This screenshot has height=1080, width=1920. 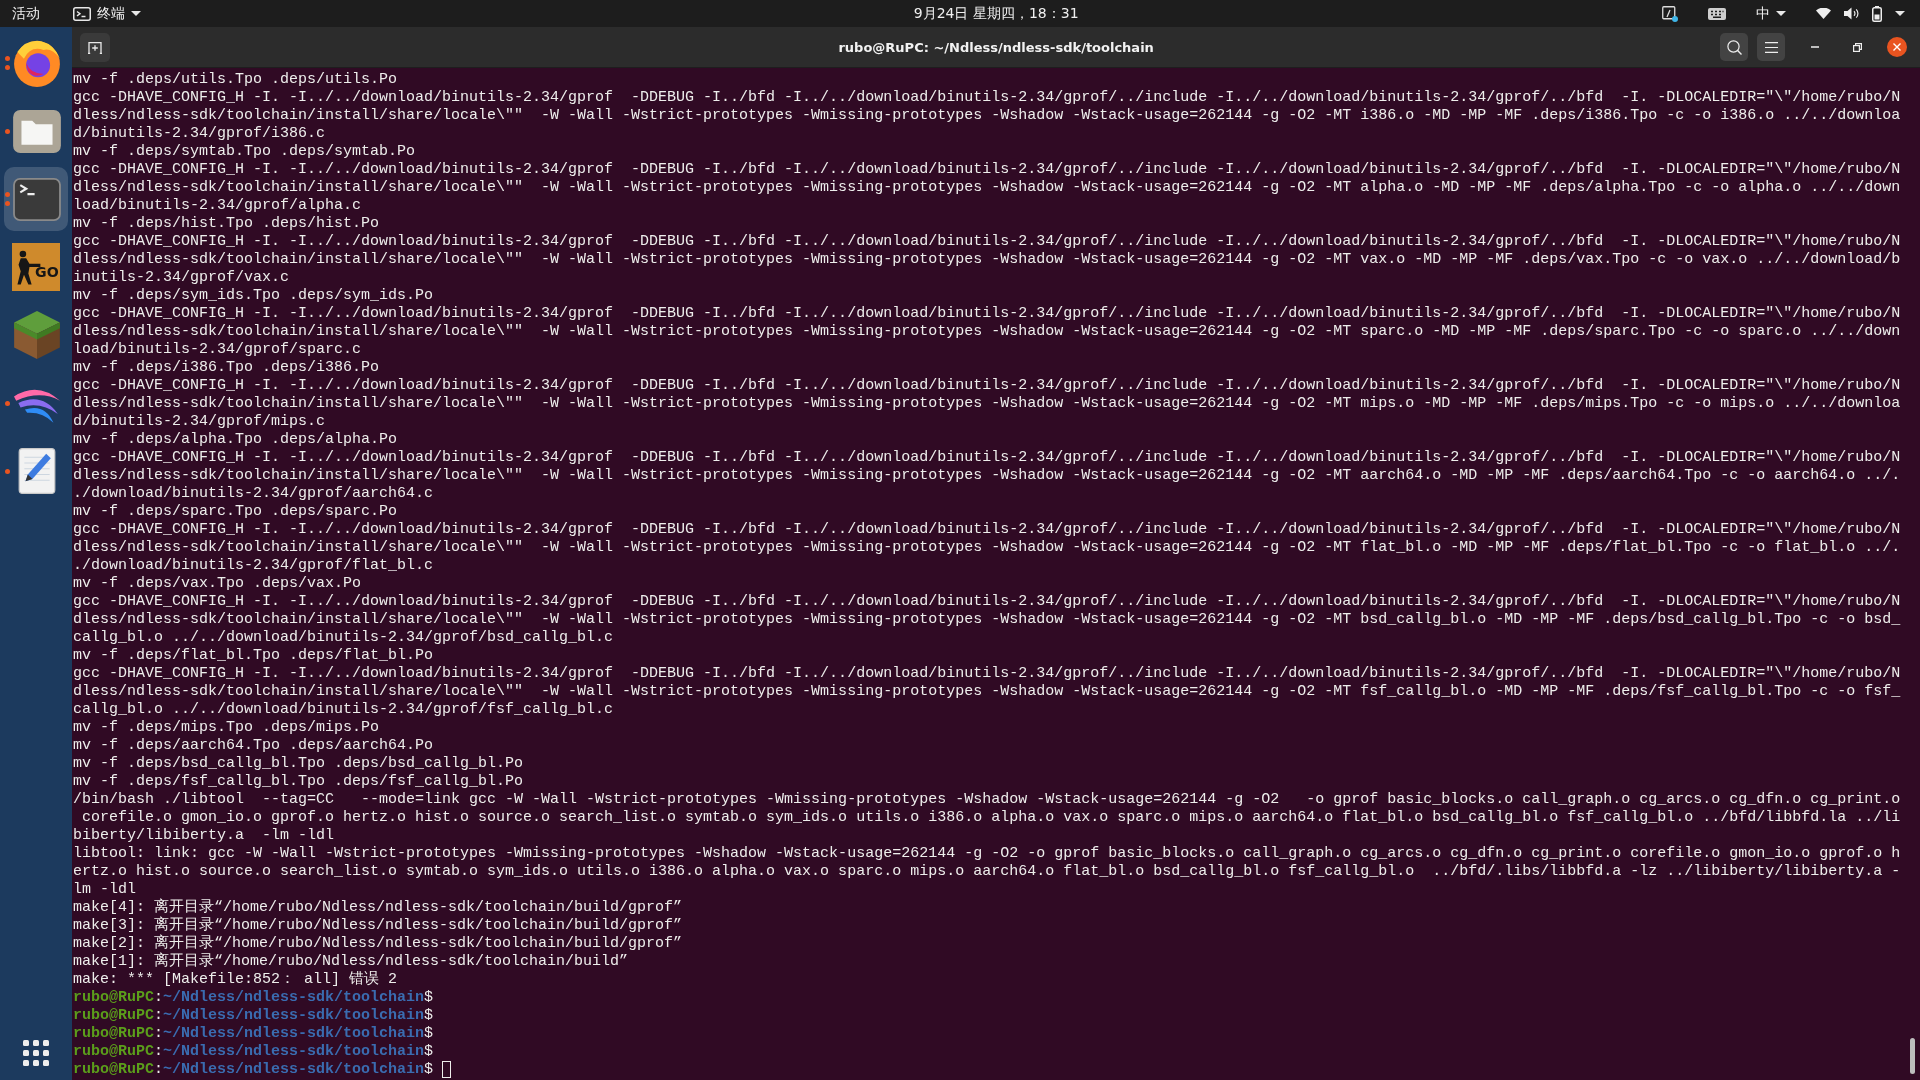 What do you see at coordinates (351, 962) in the screenshot?
I see `output-line: make[1]: 离开目录“/home/rubo/Ndless/ndless-sdk/toolchain/build”` at bounding box center [351, 962].